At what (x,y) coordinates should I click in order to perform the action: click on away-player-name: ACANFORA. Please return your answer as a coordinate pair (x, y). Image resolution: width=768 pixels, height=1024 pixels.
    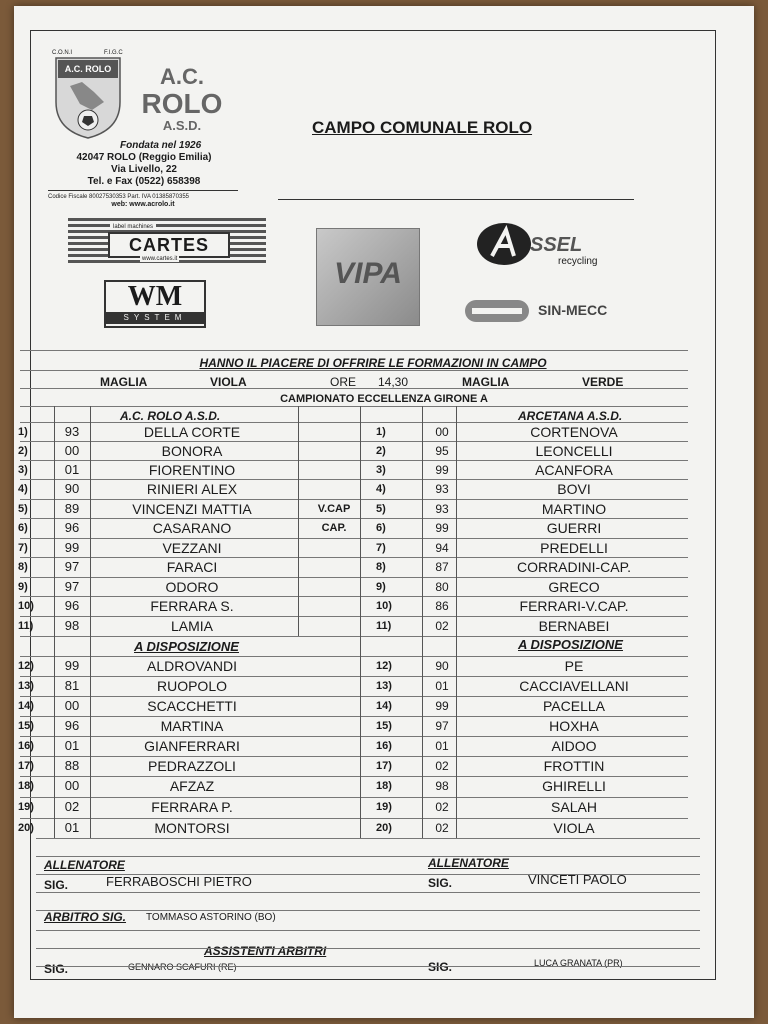
    Looking at the image, I should click on (574, 470).